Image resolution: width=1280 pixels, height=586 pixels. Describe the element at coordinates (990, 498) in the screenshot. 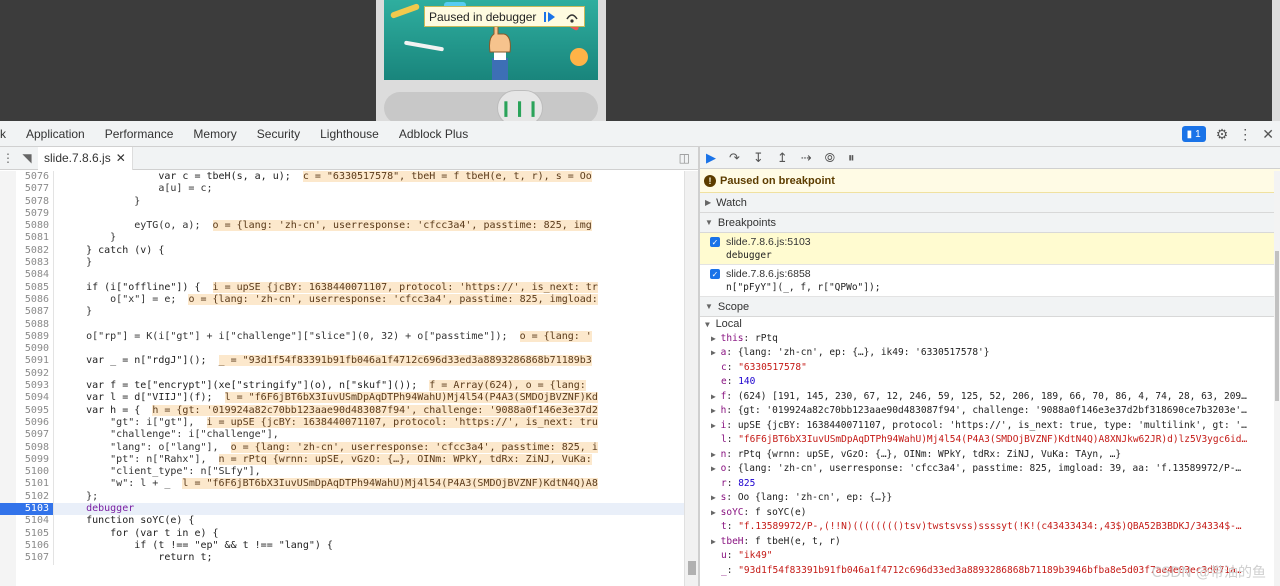

I see `scope-variable: ▶ s: Oo {lang: 'zh-cn', ep: {…}}` at that location.